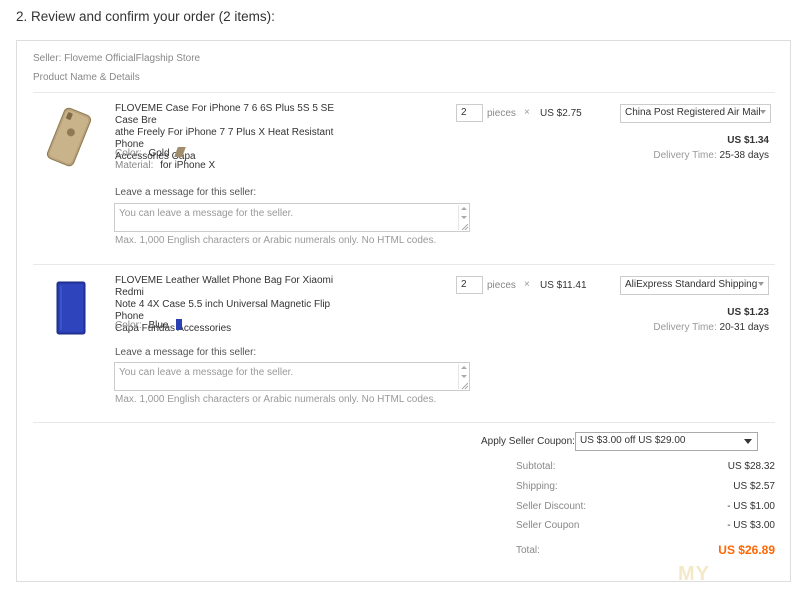 The height and width of the screenshot is (591, 800). What do you see at coordinates (117, 58) in the screenshot?
I see `seller-name: Seller: Floveme OfficialFlagship Store` at bounding box center [117, 58].